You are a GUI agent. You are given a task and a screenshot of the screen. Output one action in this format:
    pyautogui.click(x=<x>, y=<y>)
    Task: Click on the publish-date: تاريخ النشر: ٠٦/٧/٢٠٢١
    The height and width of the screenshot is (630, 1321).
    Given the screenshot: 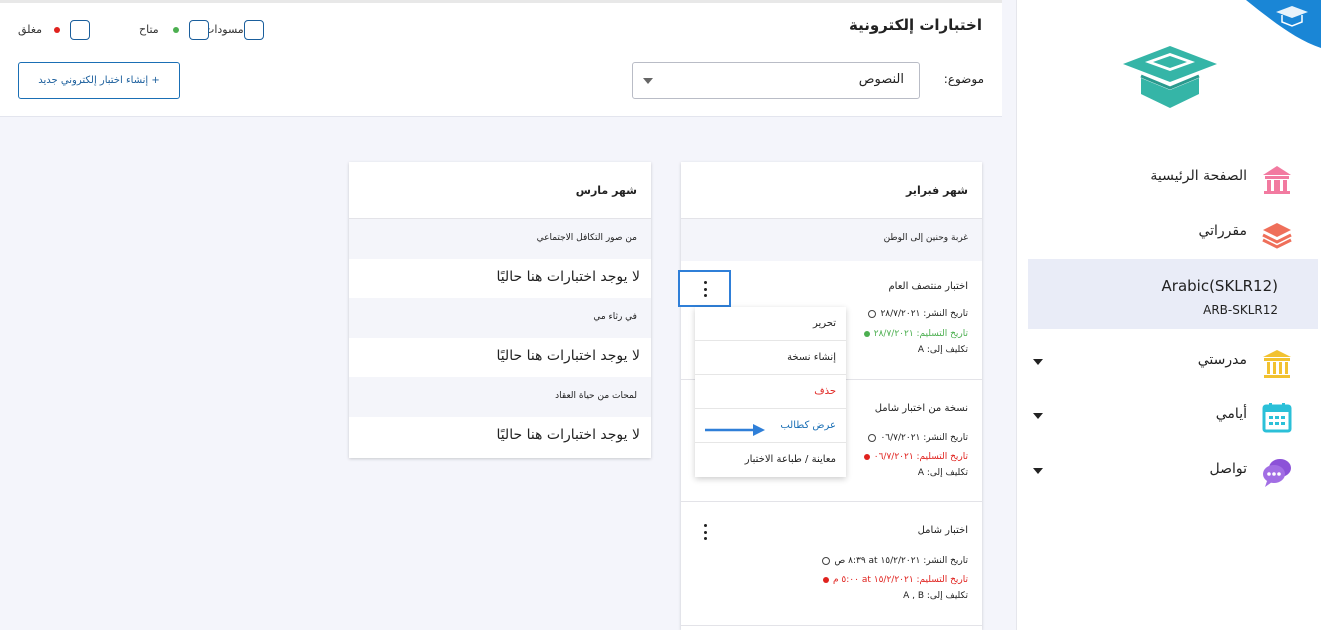 What is the action you would take?
    pyautogui.click(x=918, y=438)
    